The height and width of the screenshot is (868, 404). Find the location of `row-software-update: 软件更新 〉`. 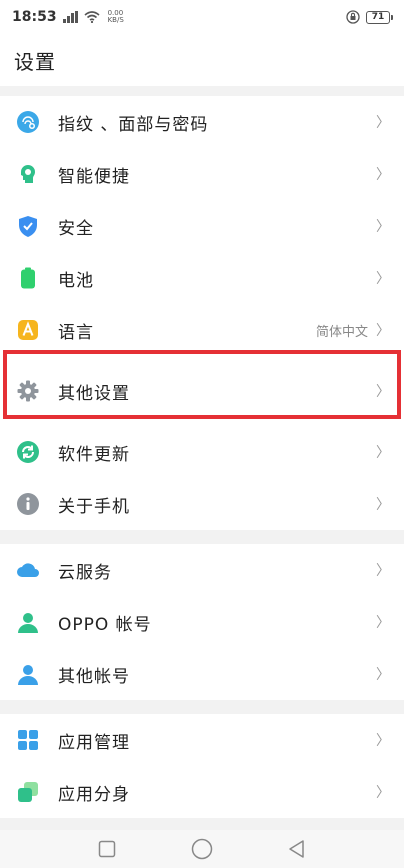

row-software-update: 软件更新 〉 is located at coordinates (202, 452).